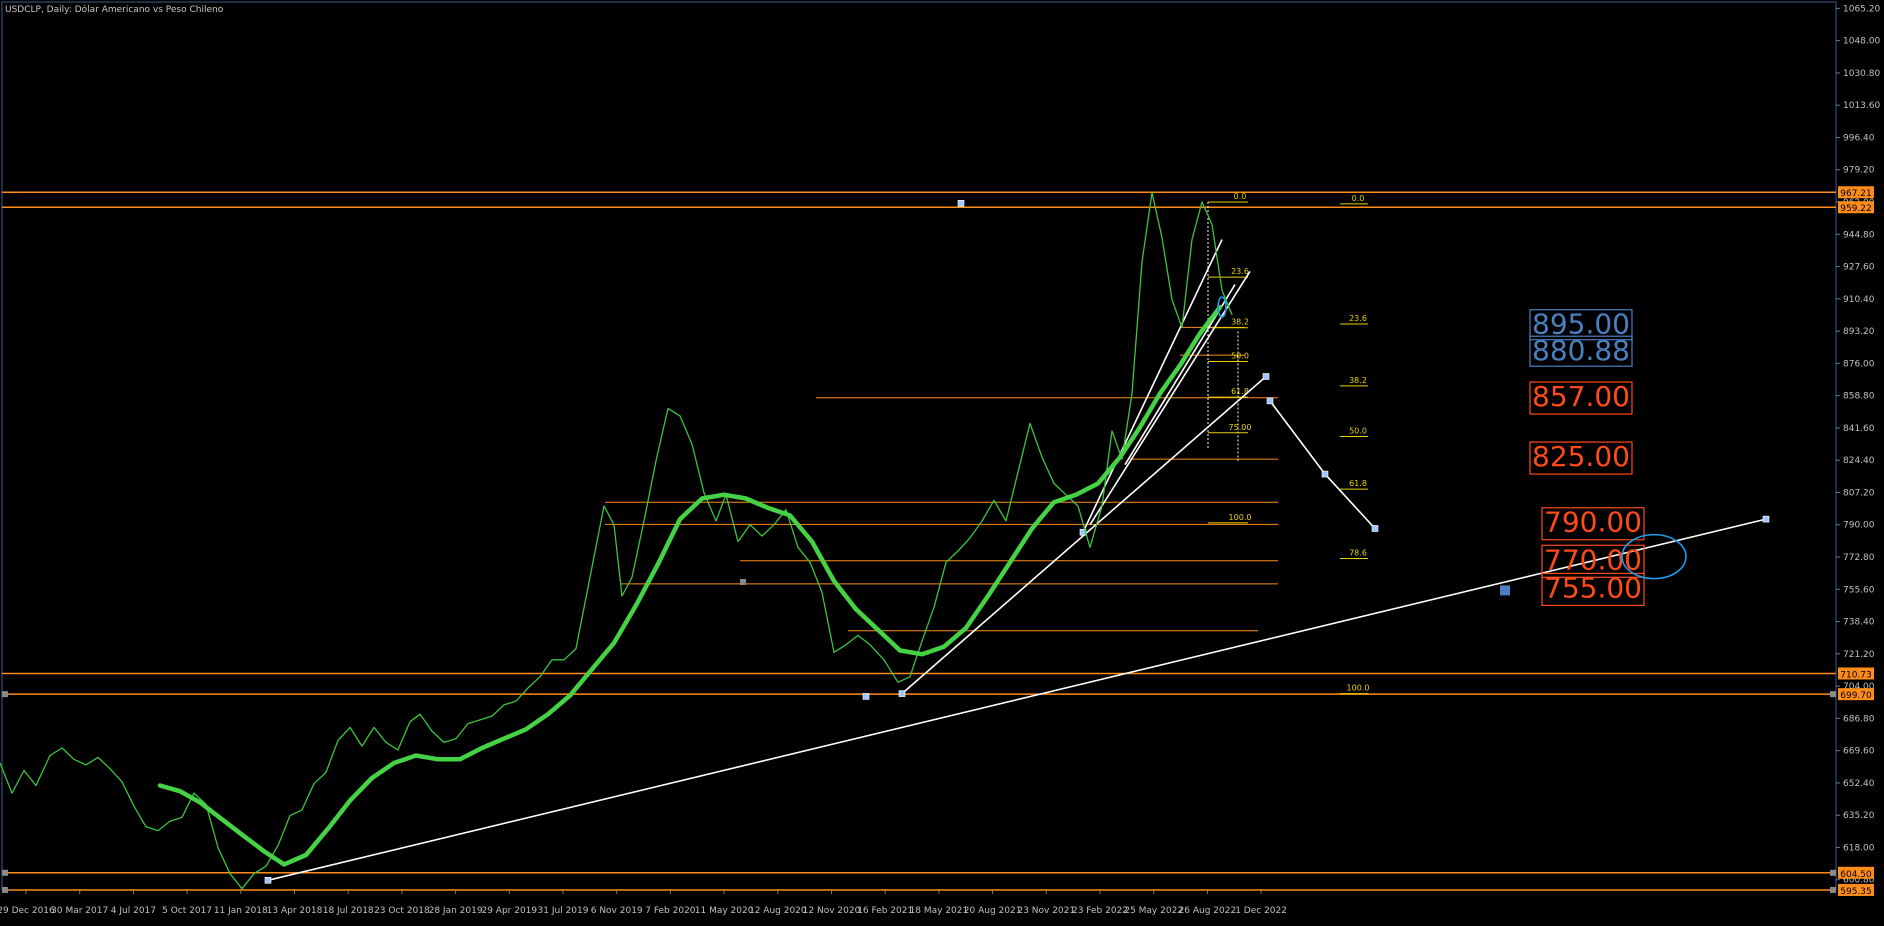 The image size is (1884, 926). I want to click on x-tick-label: 12 Aug 2020, so click(778, 911).